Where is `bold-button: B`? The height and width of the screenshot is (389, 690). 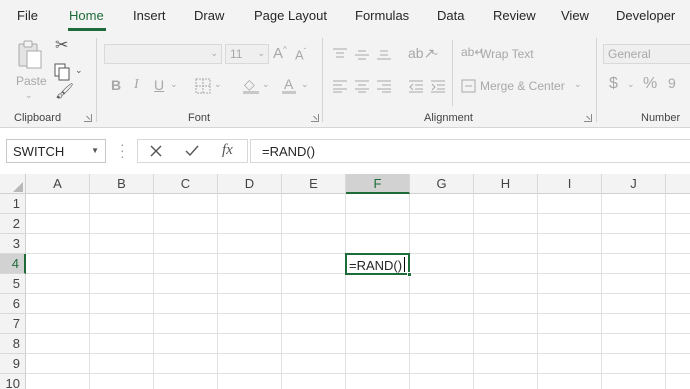 bold-button: B is located at coordinates (116, 85).